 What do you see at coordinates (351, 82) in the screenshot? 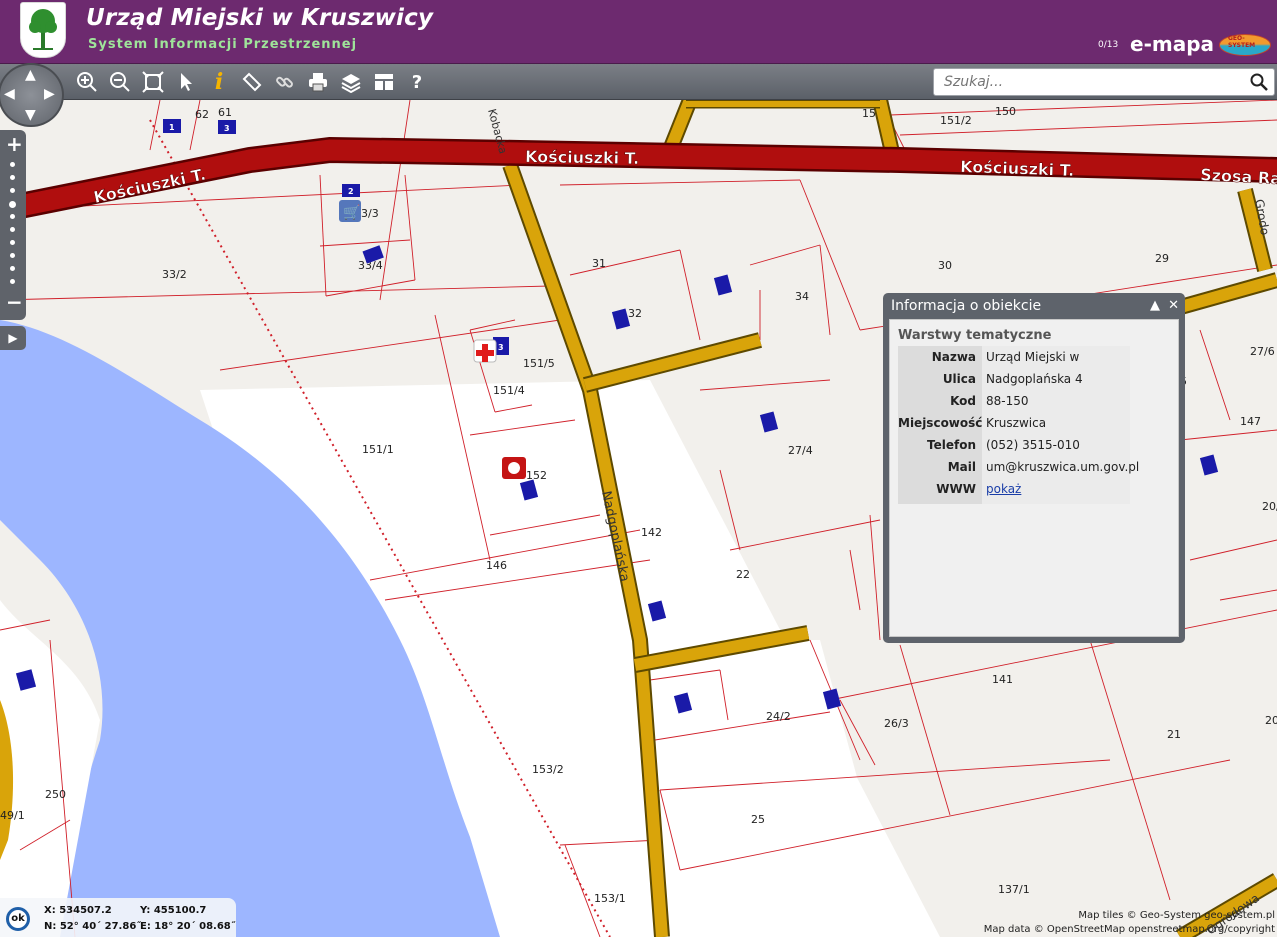
I see `layers-icon` at bounding box center [351, 82].